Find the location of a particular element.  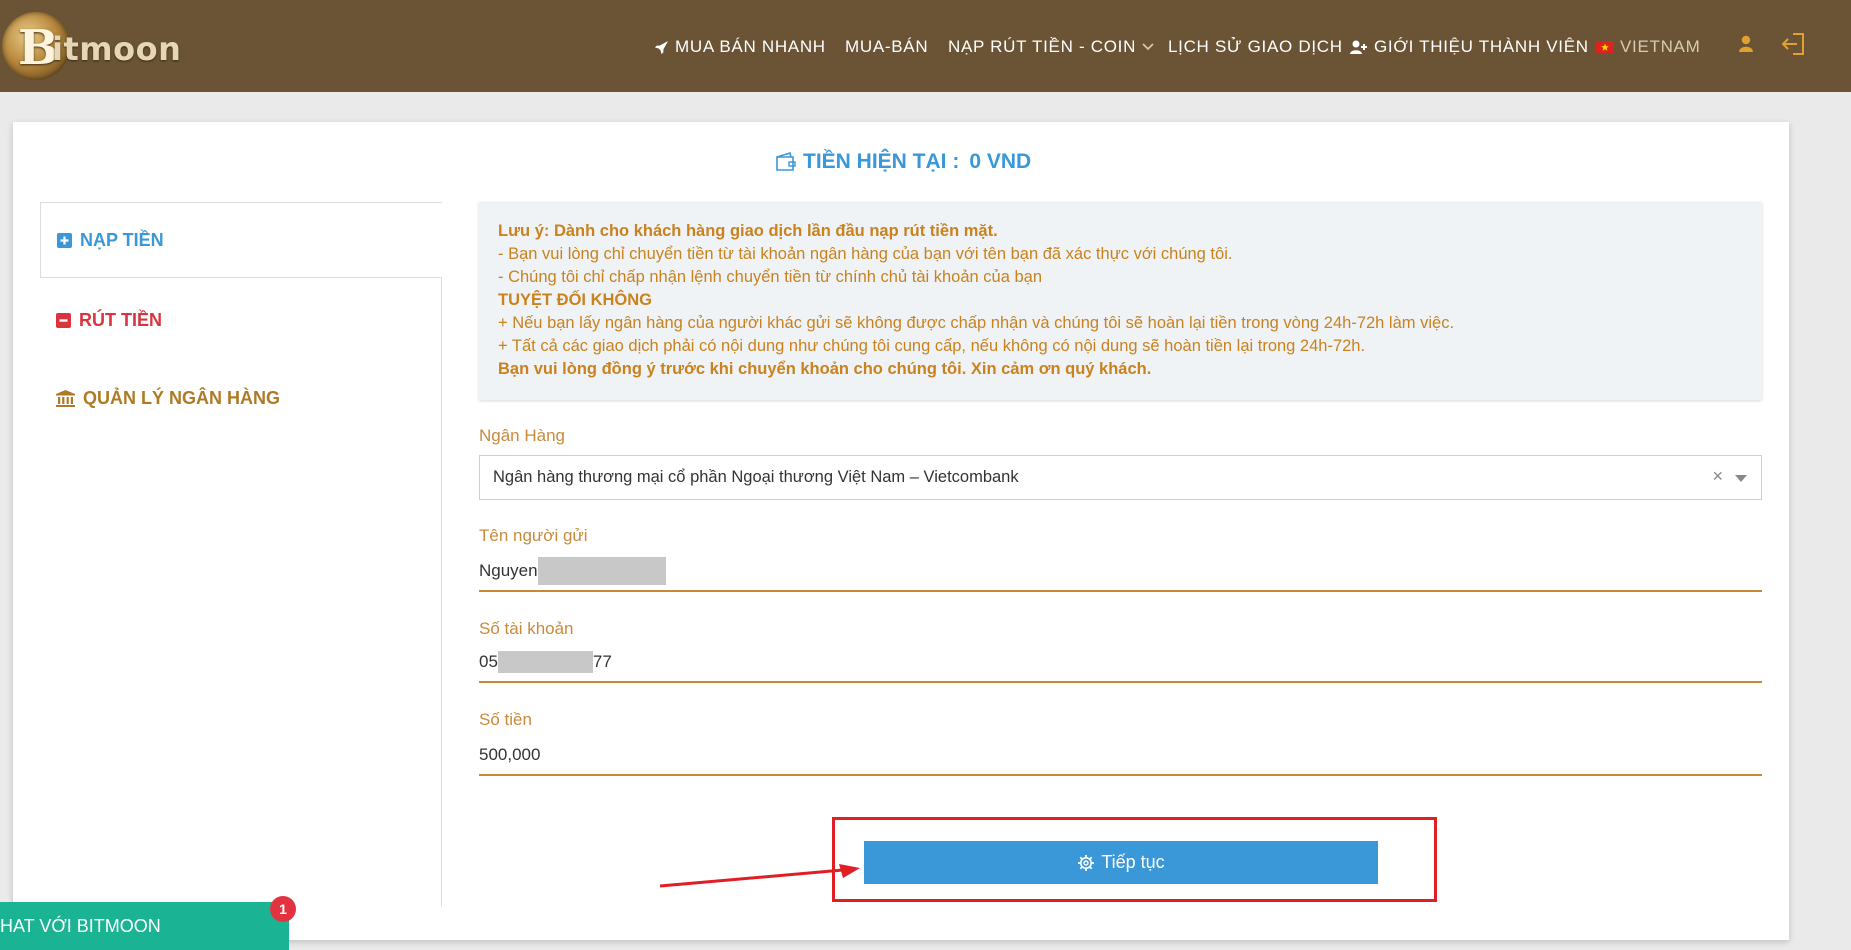

sign-out-icon is located at coordinates (1793, 44).